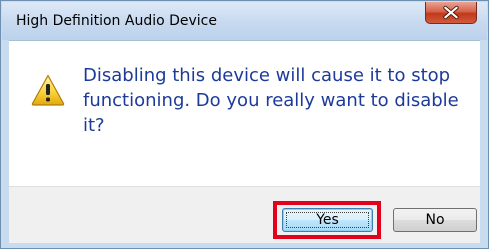  I want to click on no-button: No, so click(435, 220).